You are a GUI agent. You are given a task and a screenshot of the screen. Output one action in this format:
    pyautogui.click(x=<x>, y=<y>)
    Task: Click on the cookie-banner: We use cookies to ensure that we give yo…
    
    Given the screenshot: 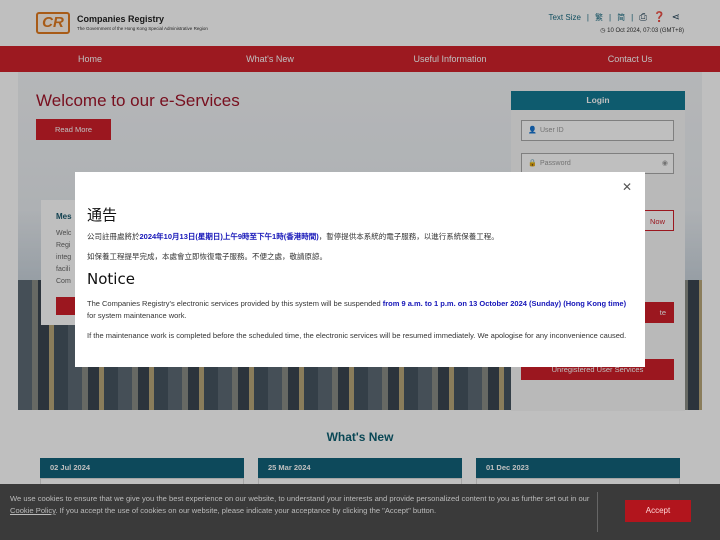 What is the action you would take?
    pyautogui.click(x=360, y=512)
    